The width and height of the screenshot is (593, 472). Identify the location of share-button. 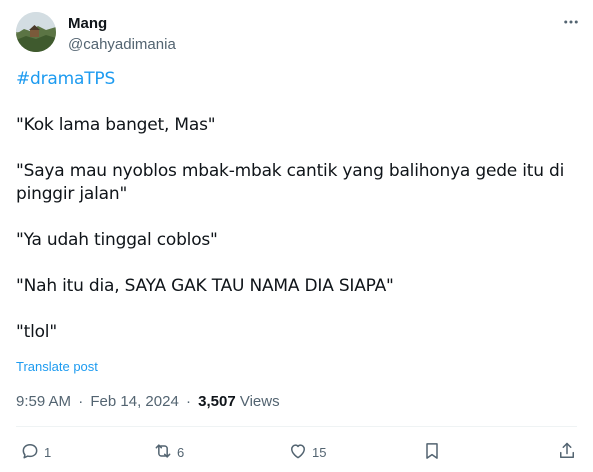
(567, 452).